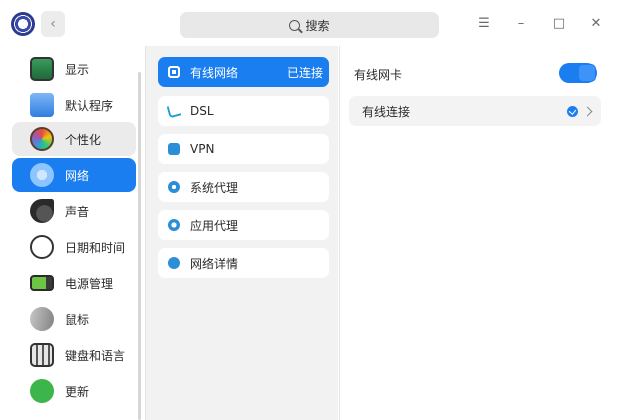 Image resolution: width=640 pixels, height=420 pixels. I want to click on dsl-icon, so click(174, 111).